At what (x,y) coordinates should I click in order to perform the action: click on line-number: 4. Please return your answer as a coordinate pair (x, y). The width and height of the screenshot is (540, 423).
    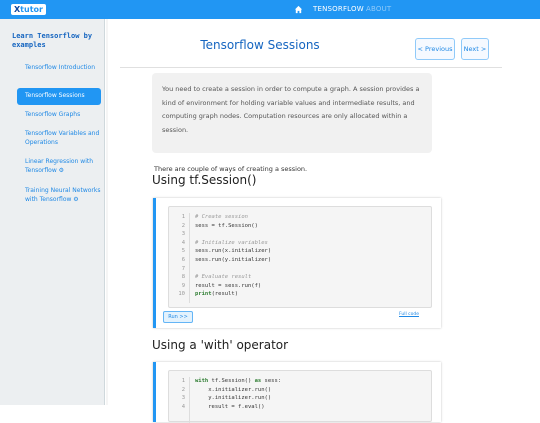
    Looking at the image, I should click on (183, 406).